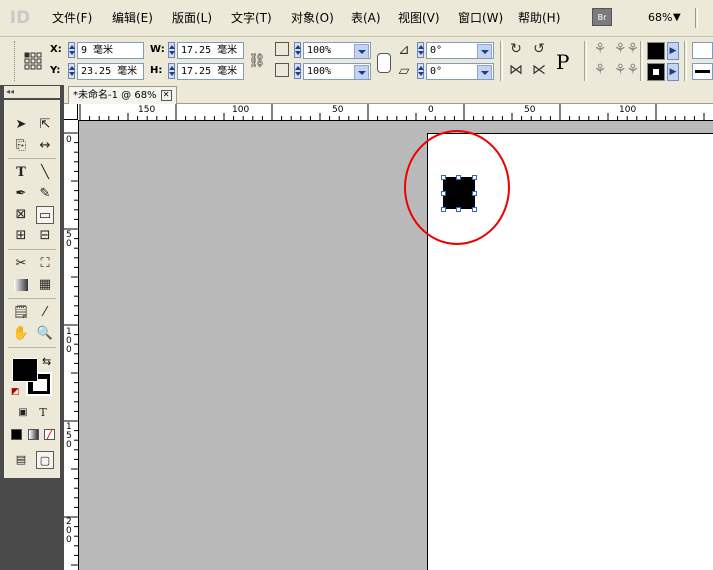 This screenshot has width=713, height=570. What do you see at coordinates (49, 434) in the screenshot?
I see `apply-none-icon: ╱` at bounding box center [49, 434].